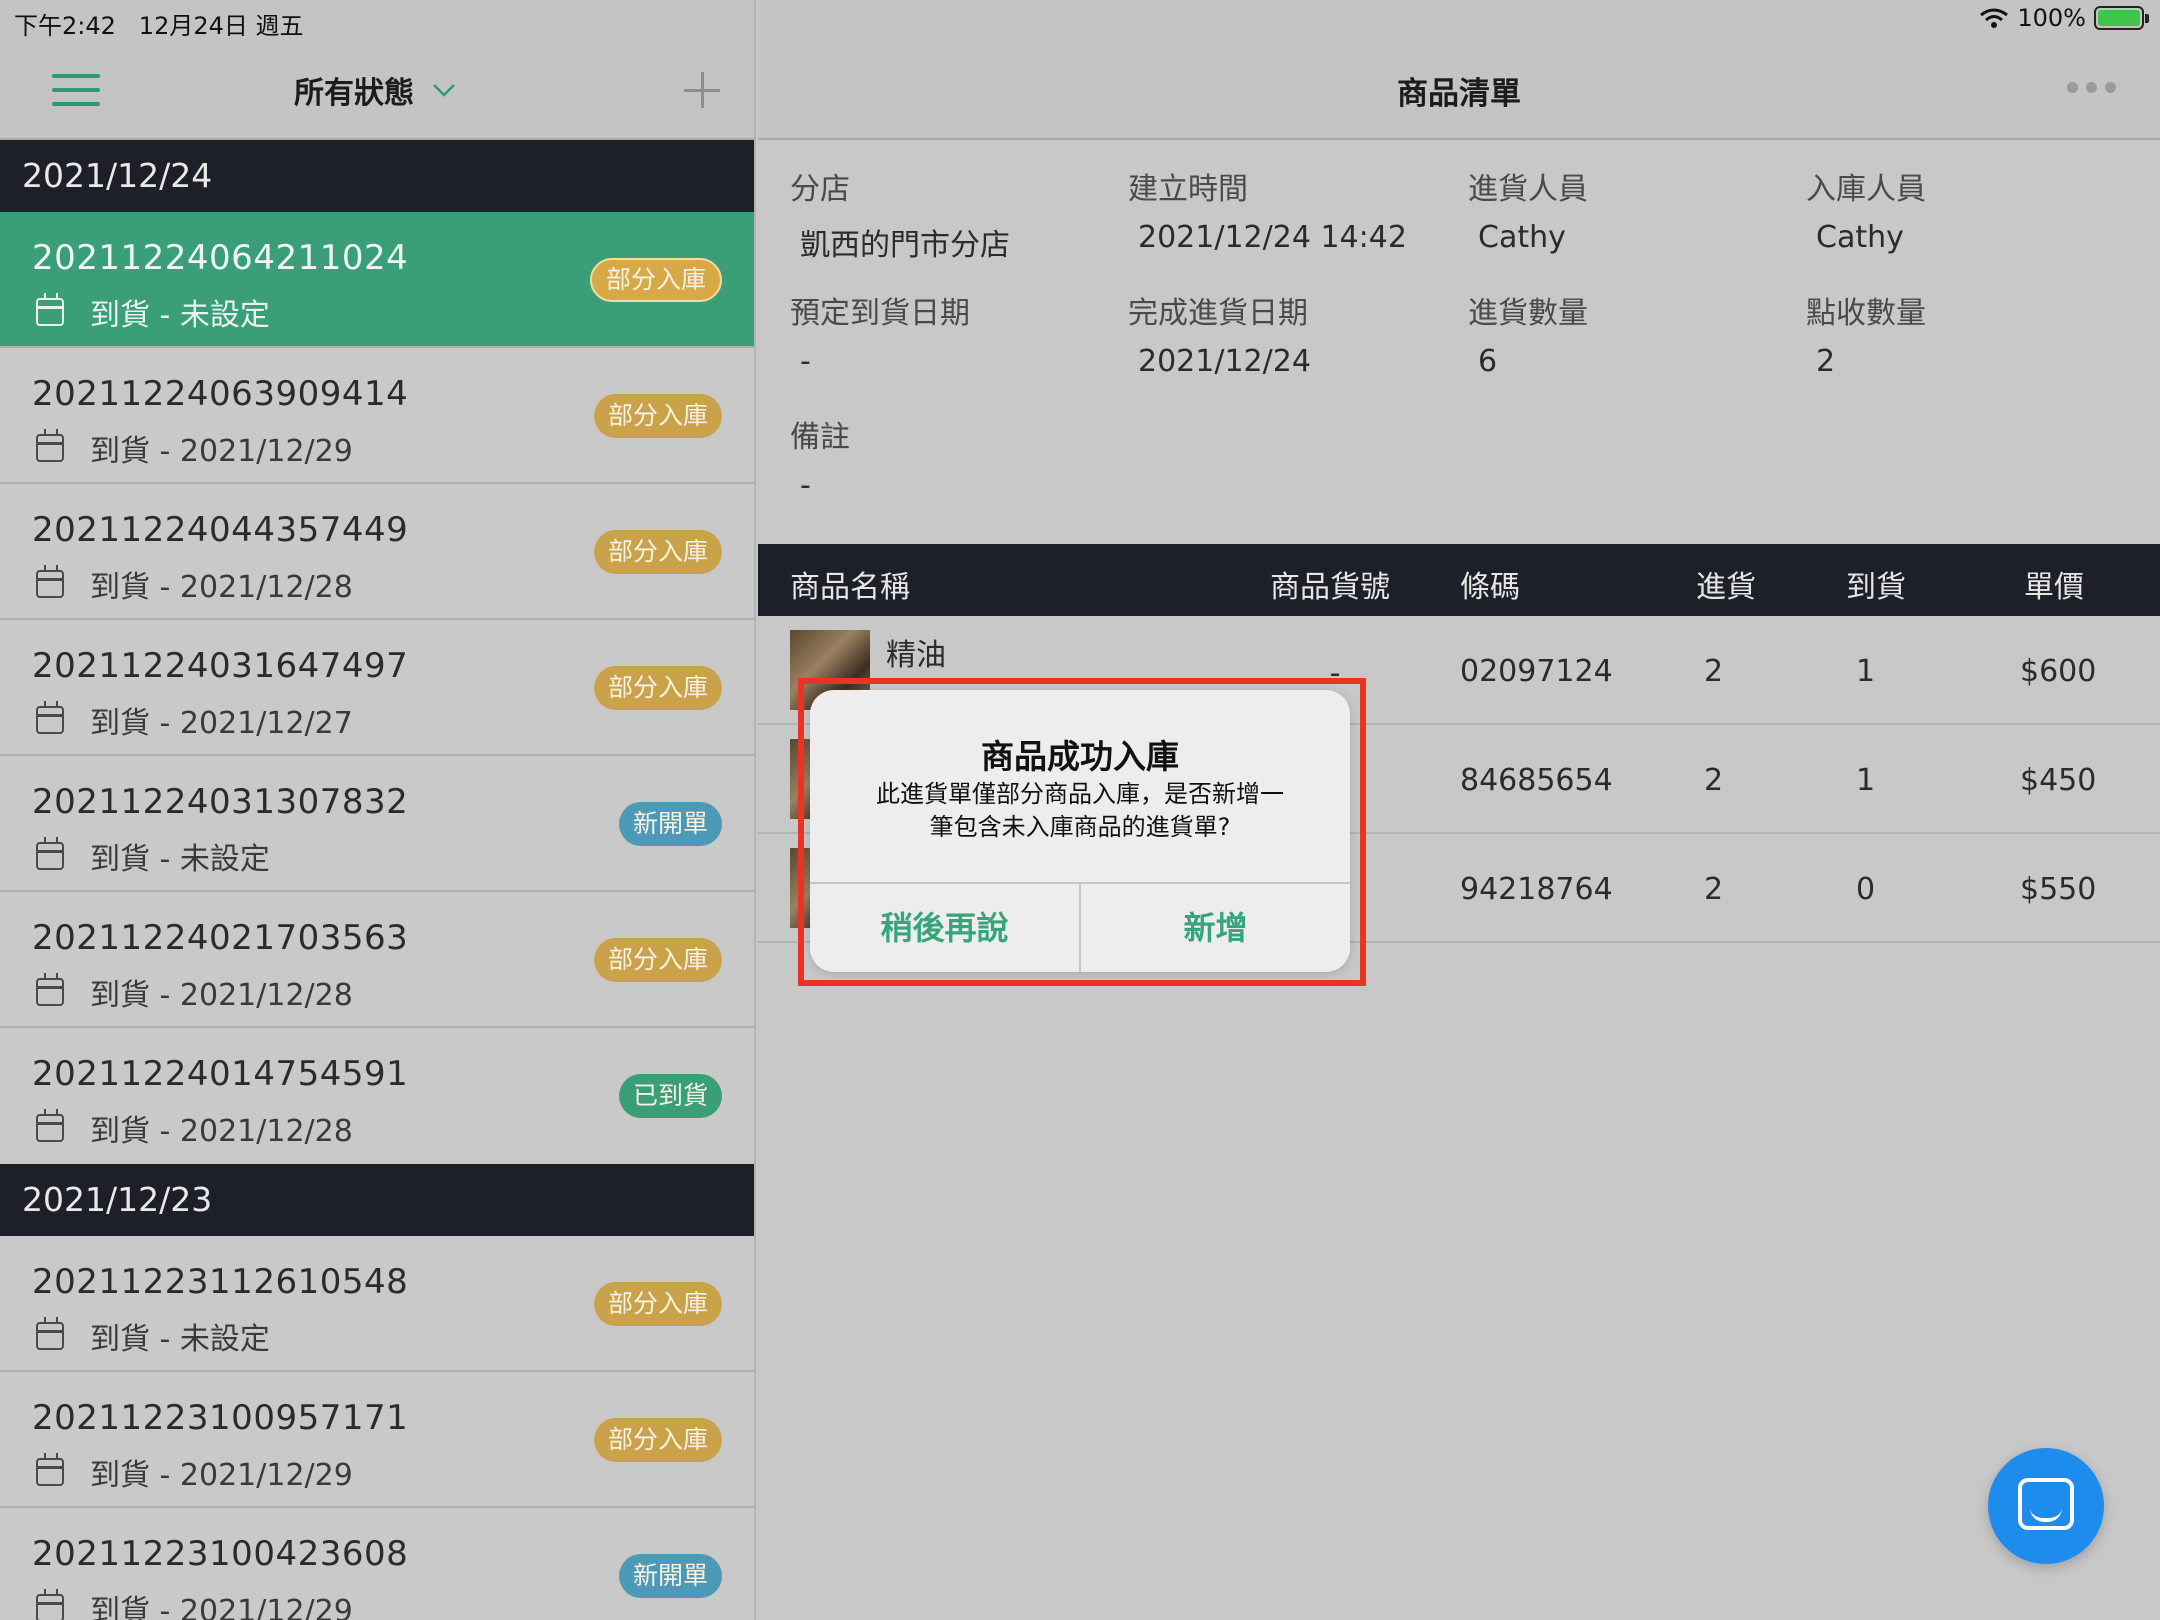 This screenshot has width=2160, height=1620. I want to click on chat-icon, so click(2046, 1504).